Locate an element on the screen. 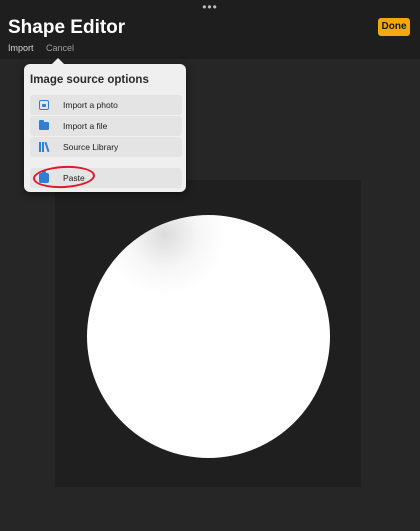  page-title: Shape Editor is located at coordinates (67, 27).